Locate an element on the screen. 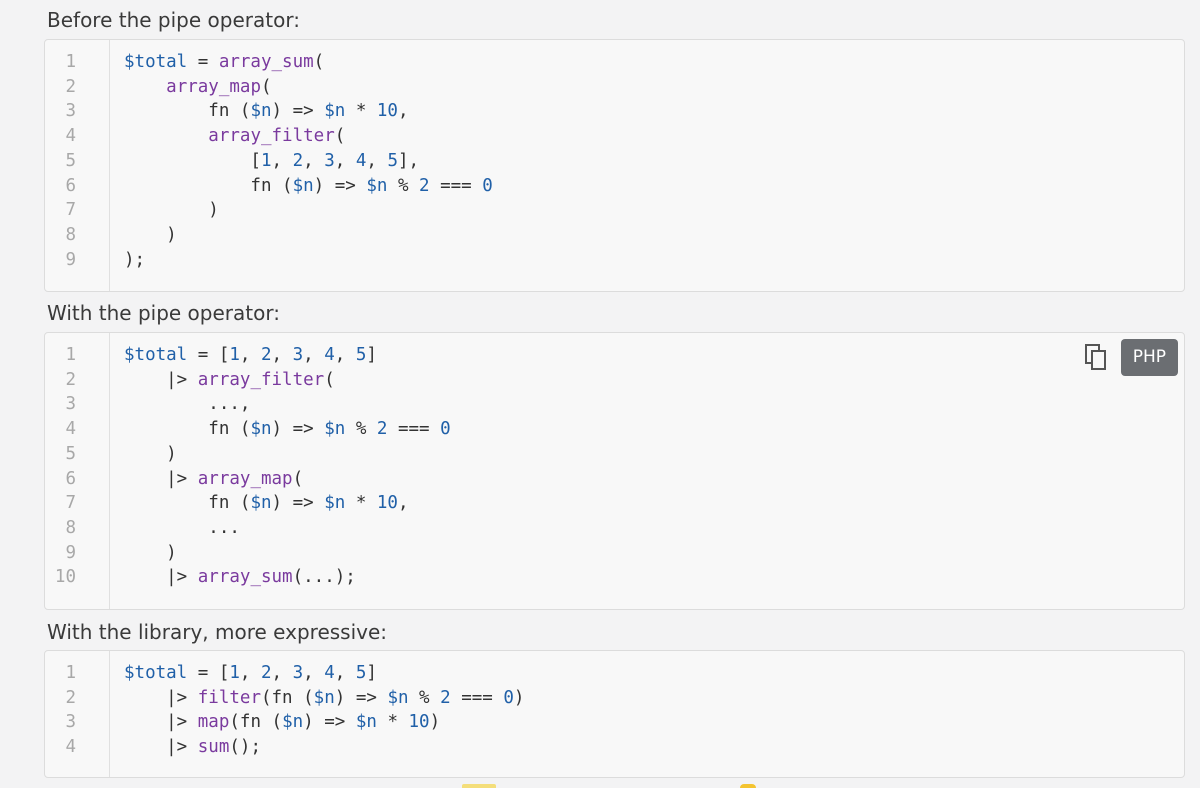  code-text: |> sum(); is located at coordinates (192, 747).